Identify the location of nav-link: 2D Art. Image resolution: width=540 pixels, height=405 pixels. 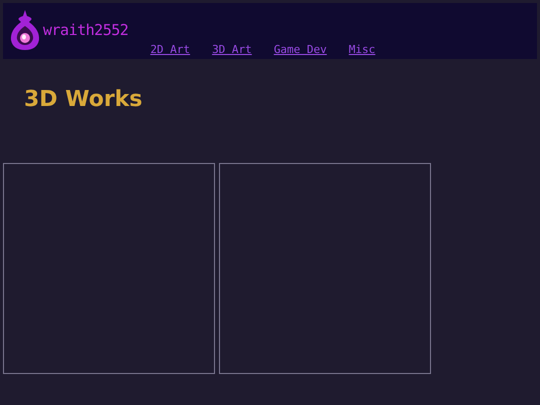
(170, 49).